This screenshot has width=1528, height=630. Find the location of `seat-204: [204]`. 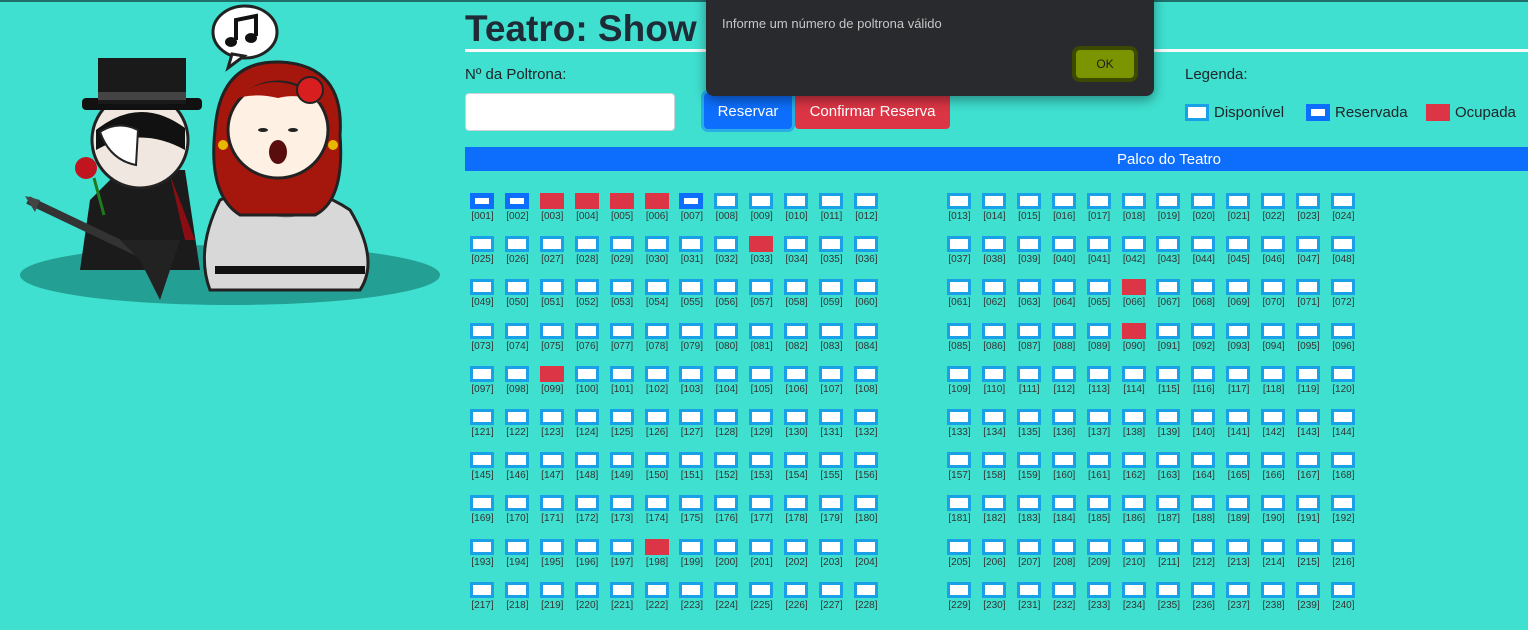

seat-204: [204] is located at coordinates (866, 556).